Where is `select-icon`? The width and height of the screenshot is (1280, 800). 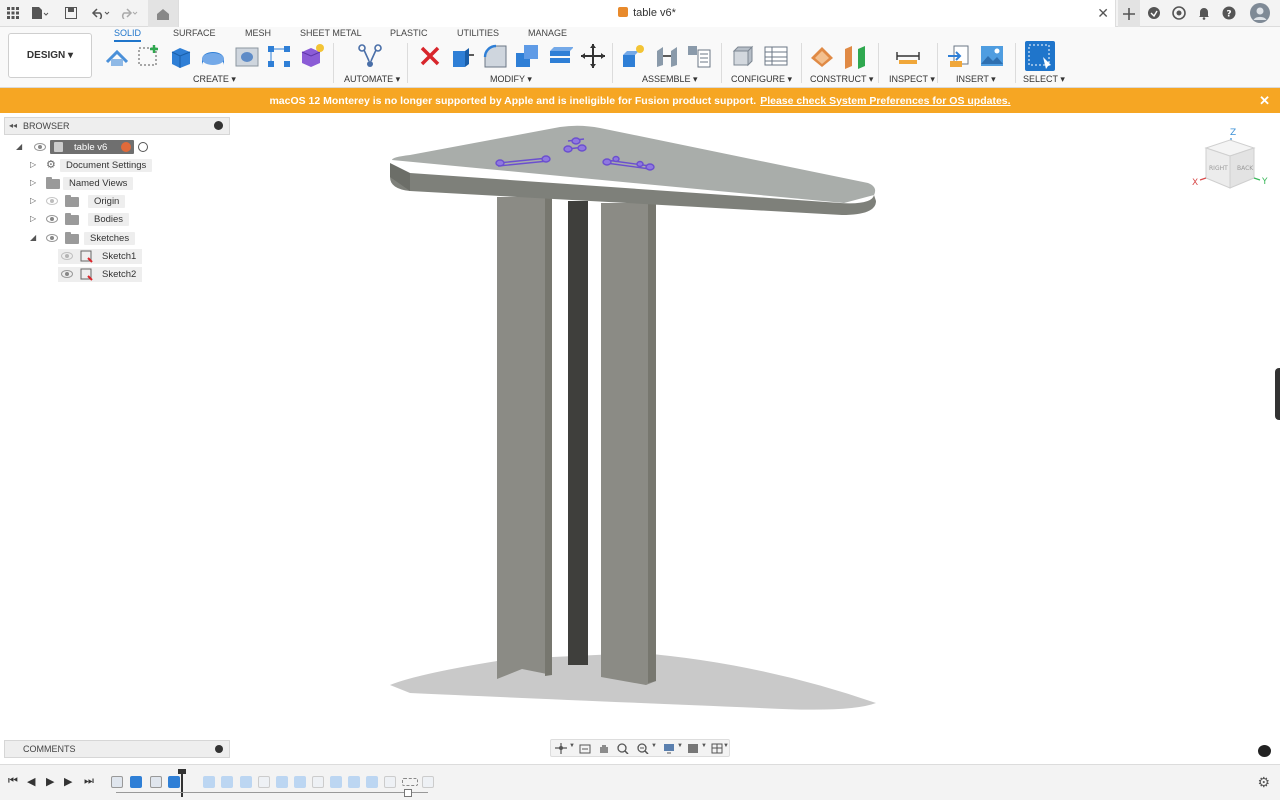 select-icon is located at coordinates (1040, 56).